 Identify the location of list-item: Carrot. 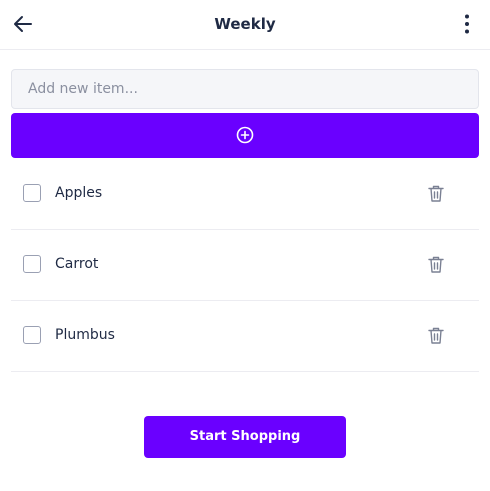
(245, 265).